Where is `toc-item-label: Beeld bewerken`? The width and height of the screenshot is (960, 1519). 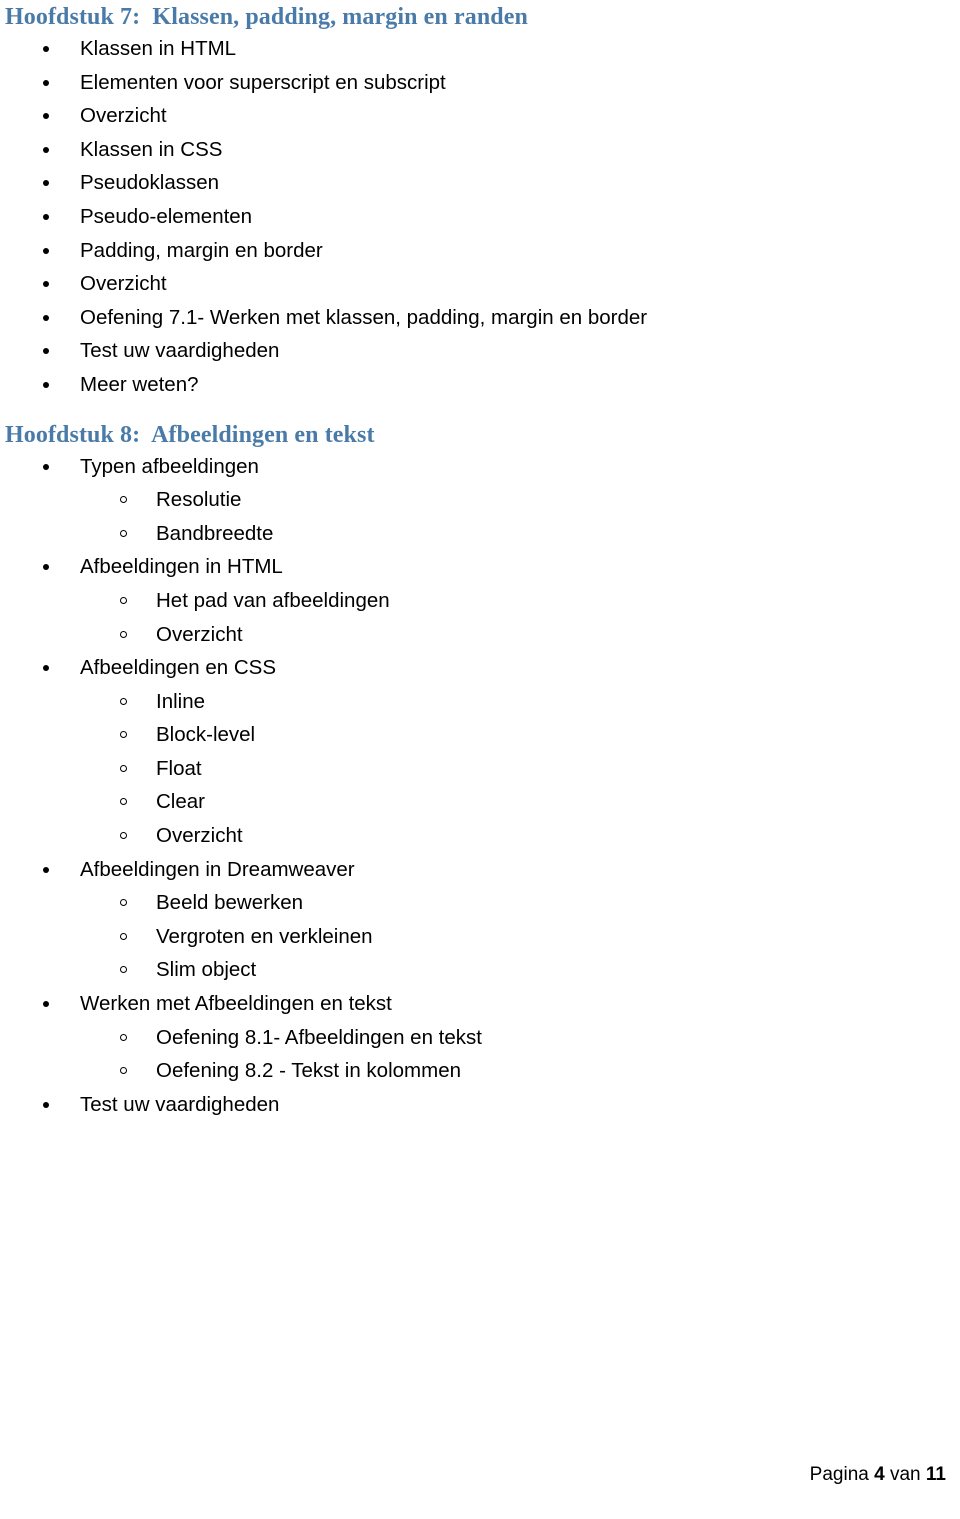 toc-item-label: Beeld bewerken is located at coordinates (230, 903).